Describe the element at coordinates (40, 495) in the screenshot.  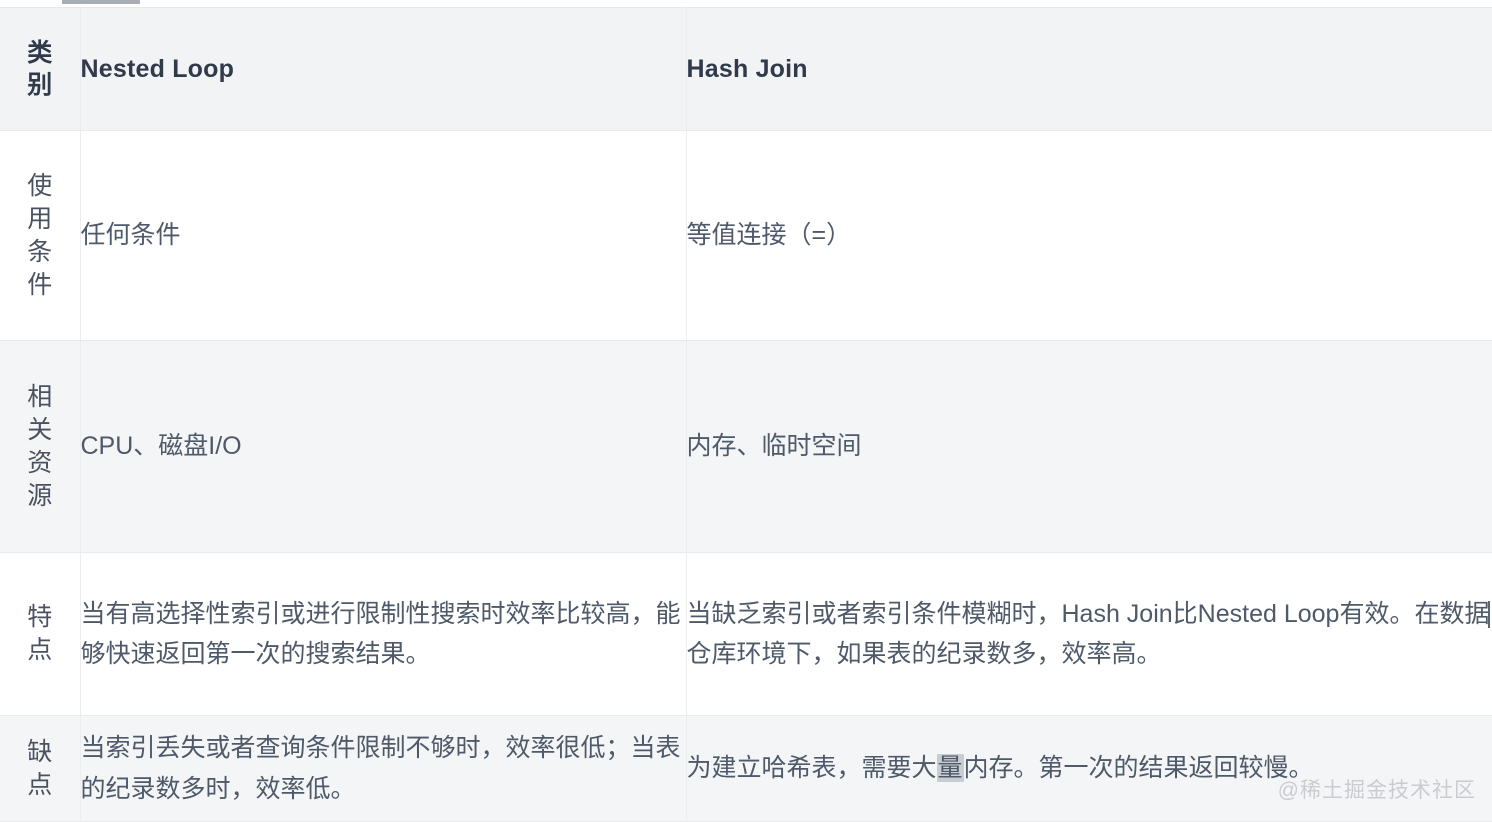
I see `vertical-char: 源` at that location.